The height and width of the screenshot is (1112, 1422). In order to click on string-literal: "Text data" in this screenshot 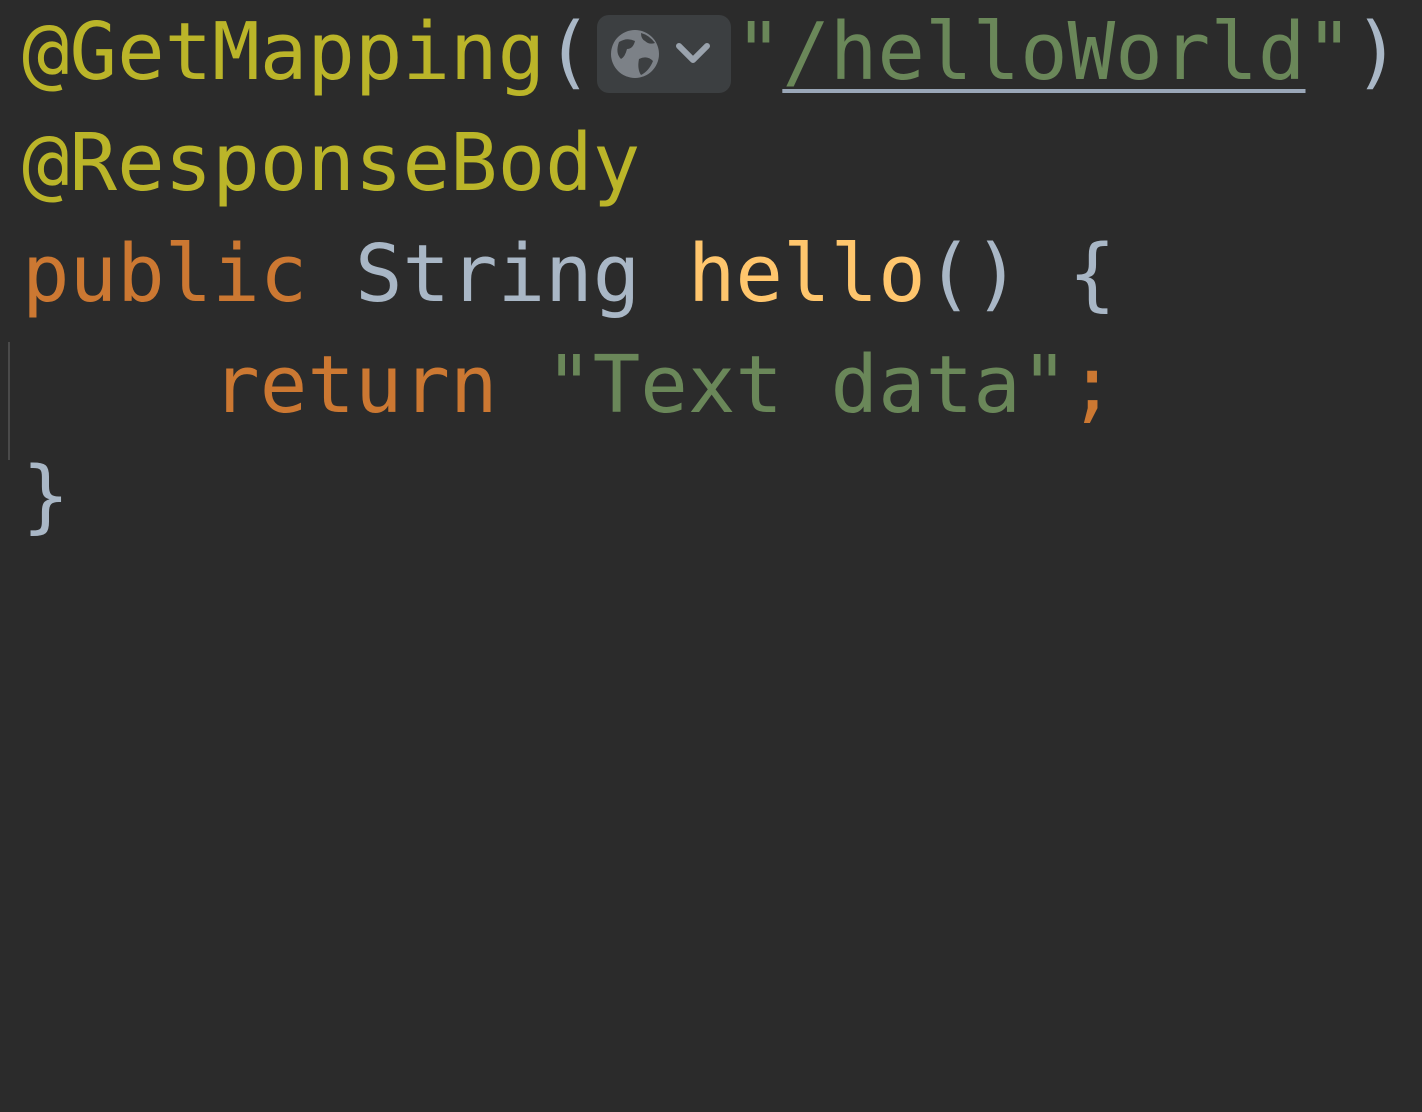, I will do `click(807, 385)`.